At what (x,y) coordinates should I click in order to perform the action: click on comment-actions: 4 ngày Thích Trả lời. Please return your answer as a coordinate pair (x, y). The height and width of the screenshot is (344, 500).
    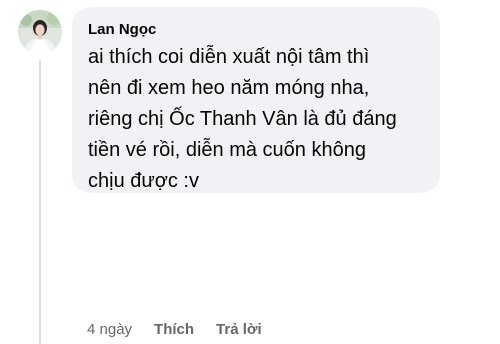
    Looking at the image, I should click on (174, 329).